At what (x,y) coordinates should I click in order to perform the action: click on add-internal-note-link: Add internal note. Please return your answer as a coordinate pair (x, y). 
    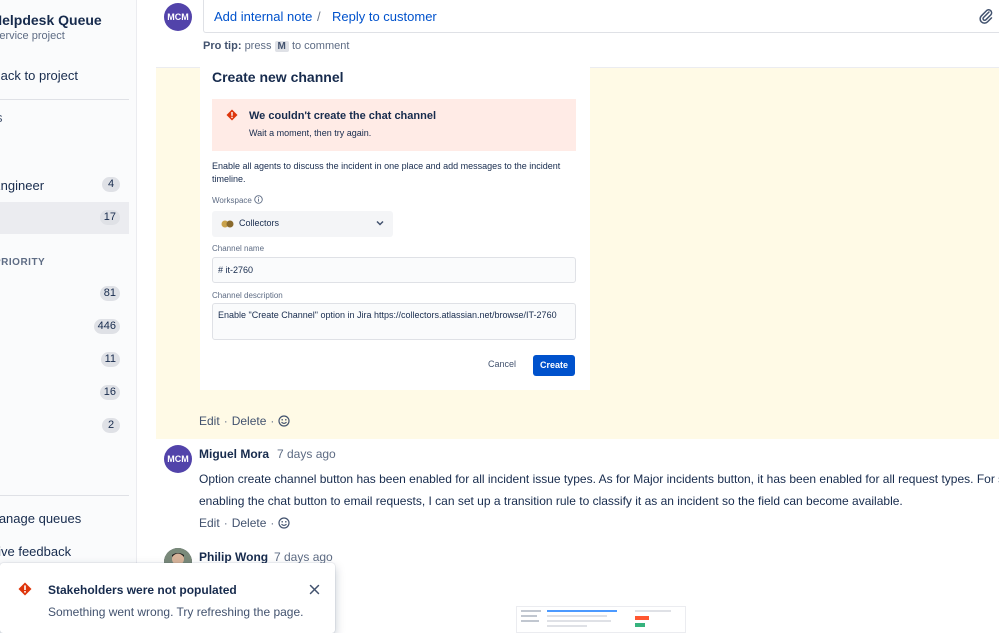
    Looking at the image, I should click on (263, 16).